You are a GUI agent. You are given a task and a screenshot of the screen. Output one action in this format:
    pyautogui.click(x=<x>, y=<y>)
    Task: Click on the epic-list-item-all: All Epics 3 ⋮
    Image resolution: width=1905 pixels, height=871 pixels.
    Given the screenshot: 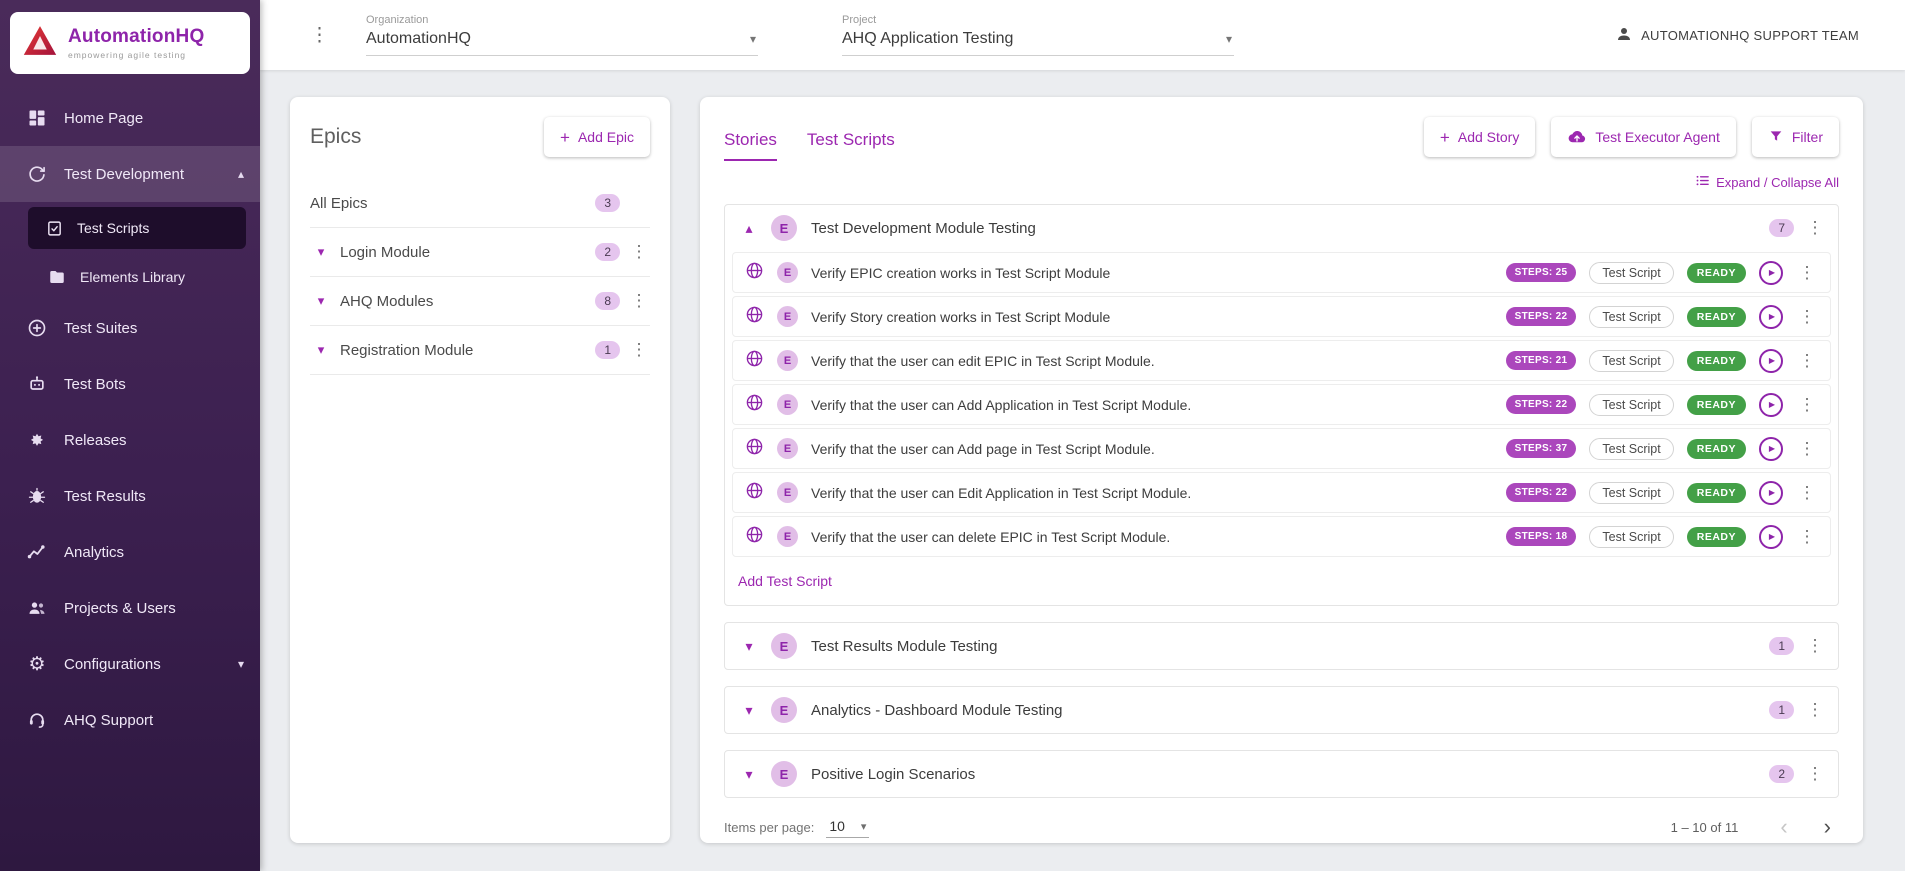 What is the action you would take?
    pyautogui.click(x=480, y=203)
    